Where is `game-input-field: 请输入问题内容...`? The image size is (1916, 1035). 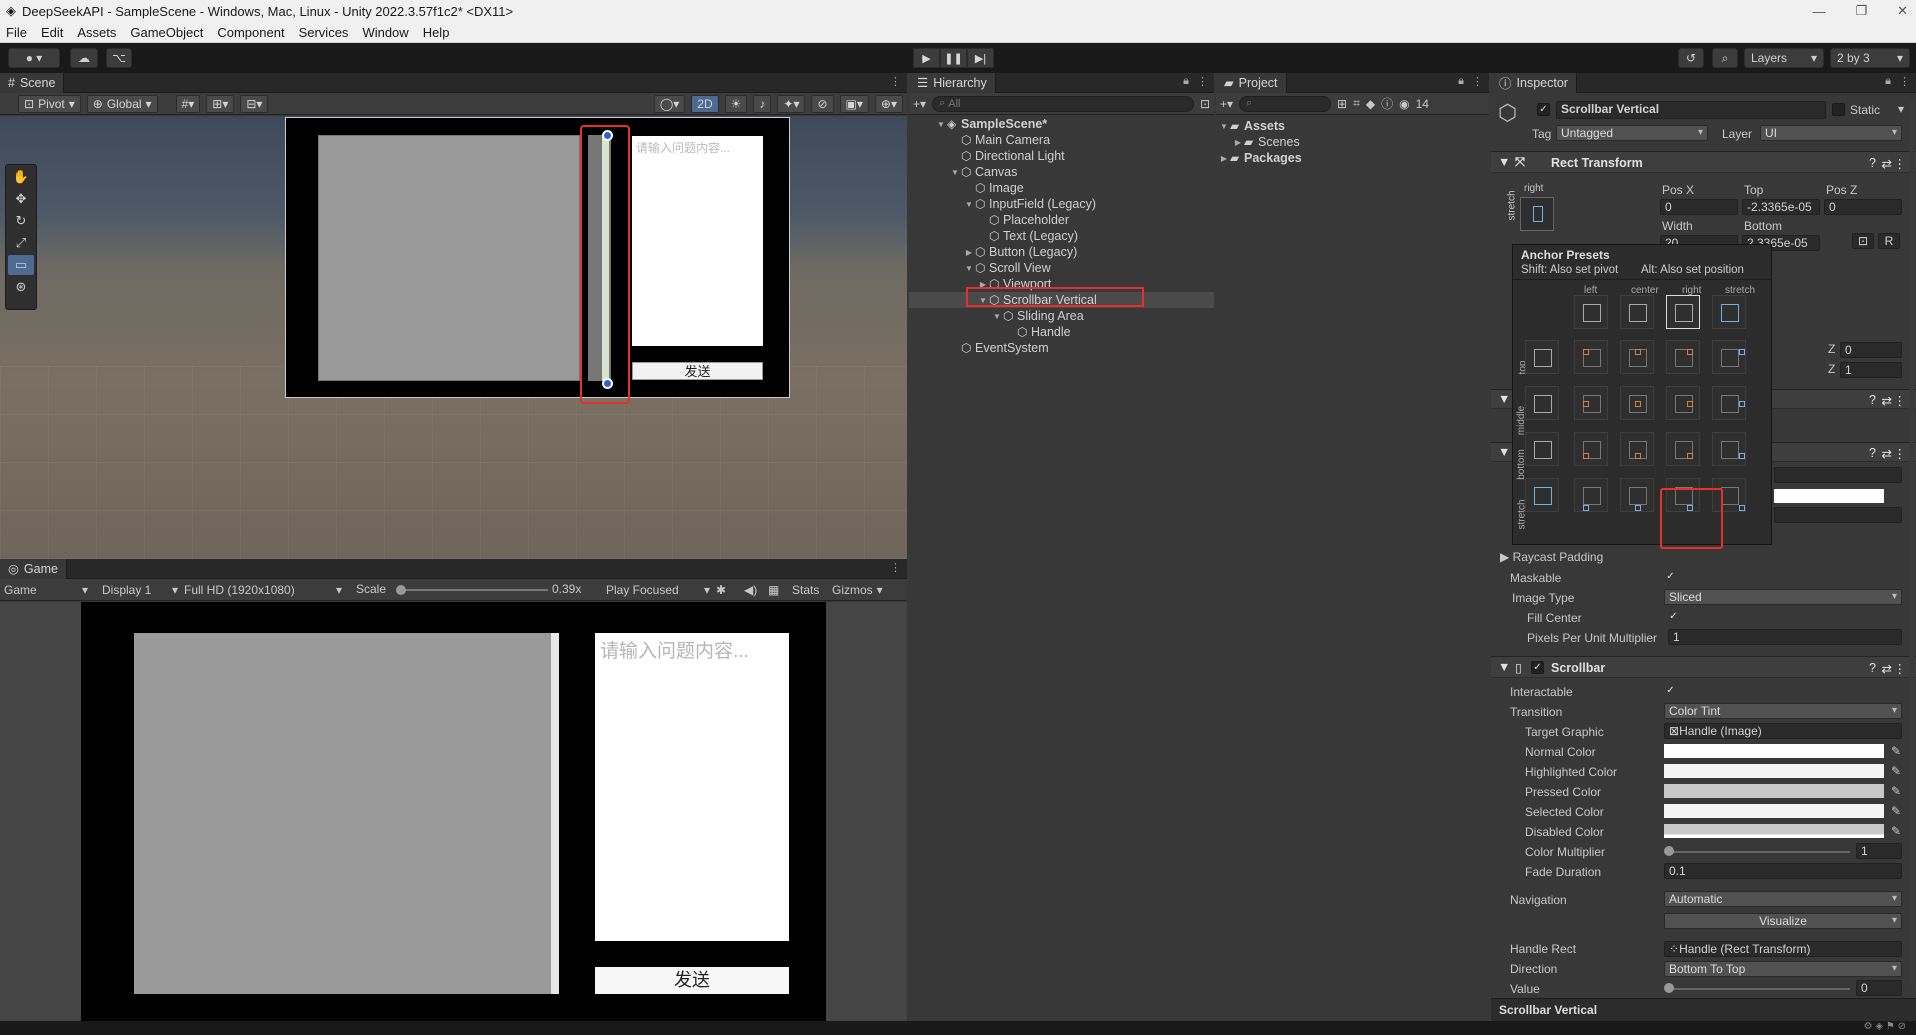 game-input-field: 请输入问题内容... is located at coordinates (692, 787).